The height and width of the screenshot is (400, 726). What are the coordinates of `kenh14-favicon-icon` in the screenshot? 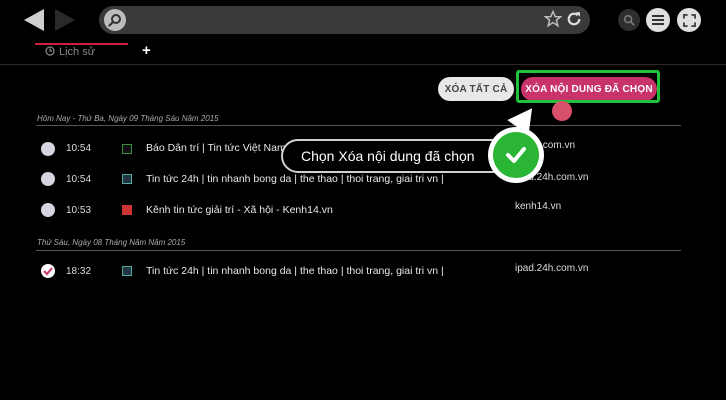 It's located at (127, 210).